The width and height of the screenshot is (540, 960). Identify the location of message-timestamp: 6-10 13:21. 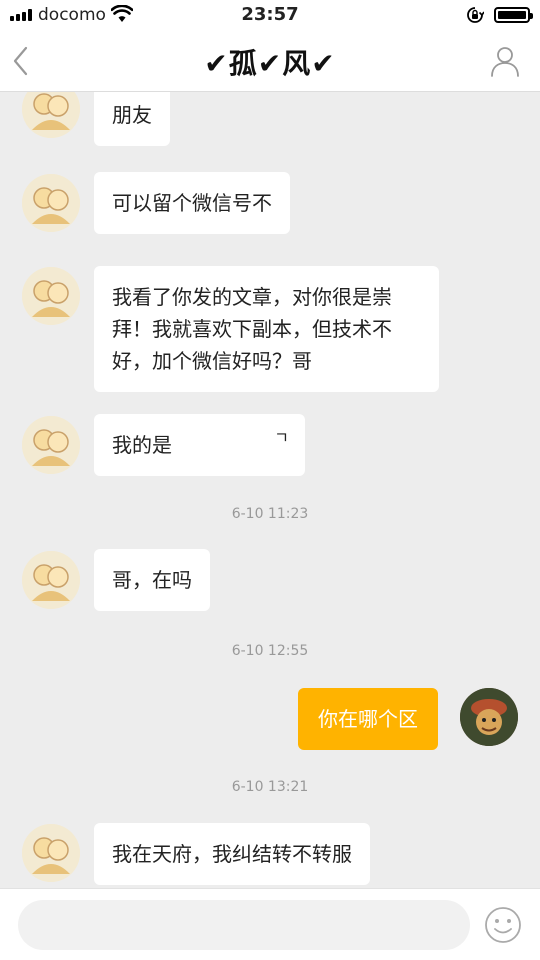
(270, 787).